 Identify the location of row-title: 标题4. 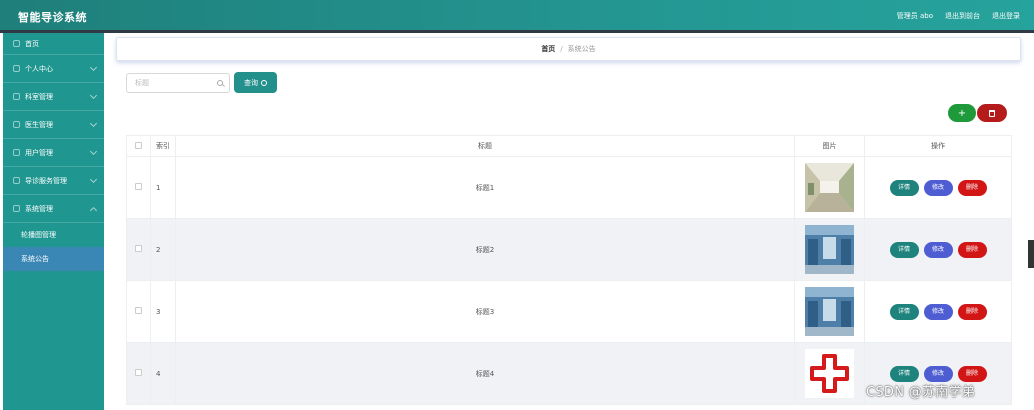
(485, 373).